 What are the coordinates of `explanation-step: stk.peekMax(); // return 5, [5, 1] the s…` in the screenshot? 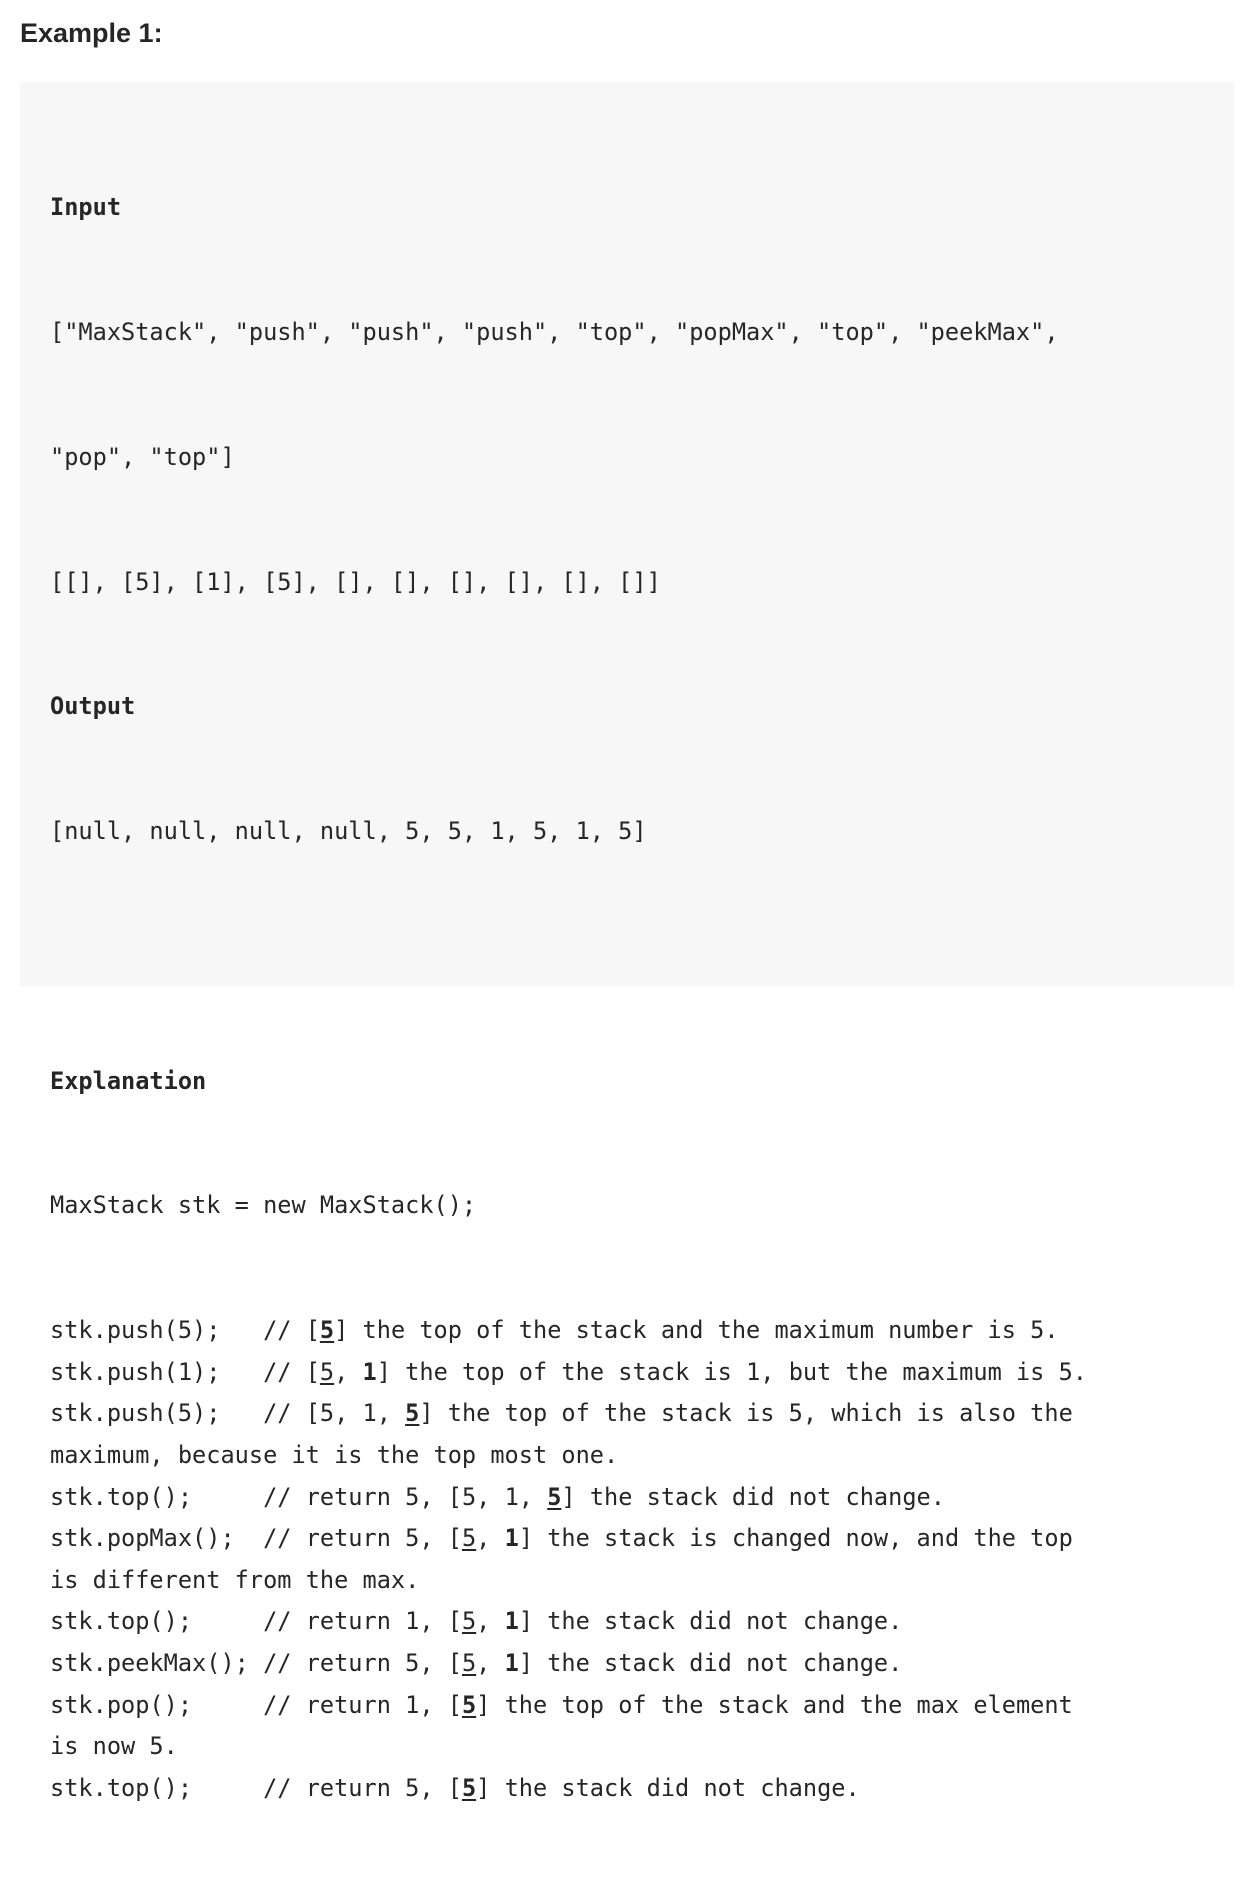 It's located at (642, 1664).